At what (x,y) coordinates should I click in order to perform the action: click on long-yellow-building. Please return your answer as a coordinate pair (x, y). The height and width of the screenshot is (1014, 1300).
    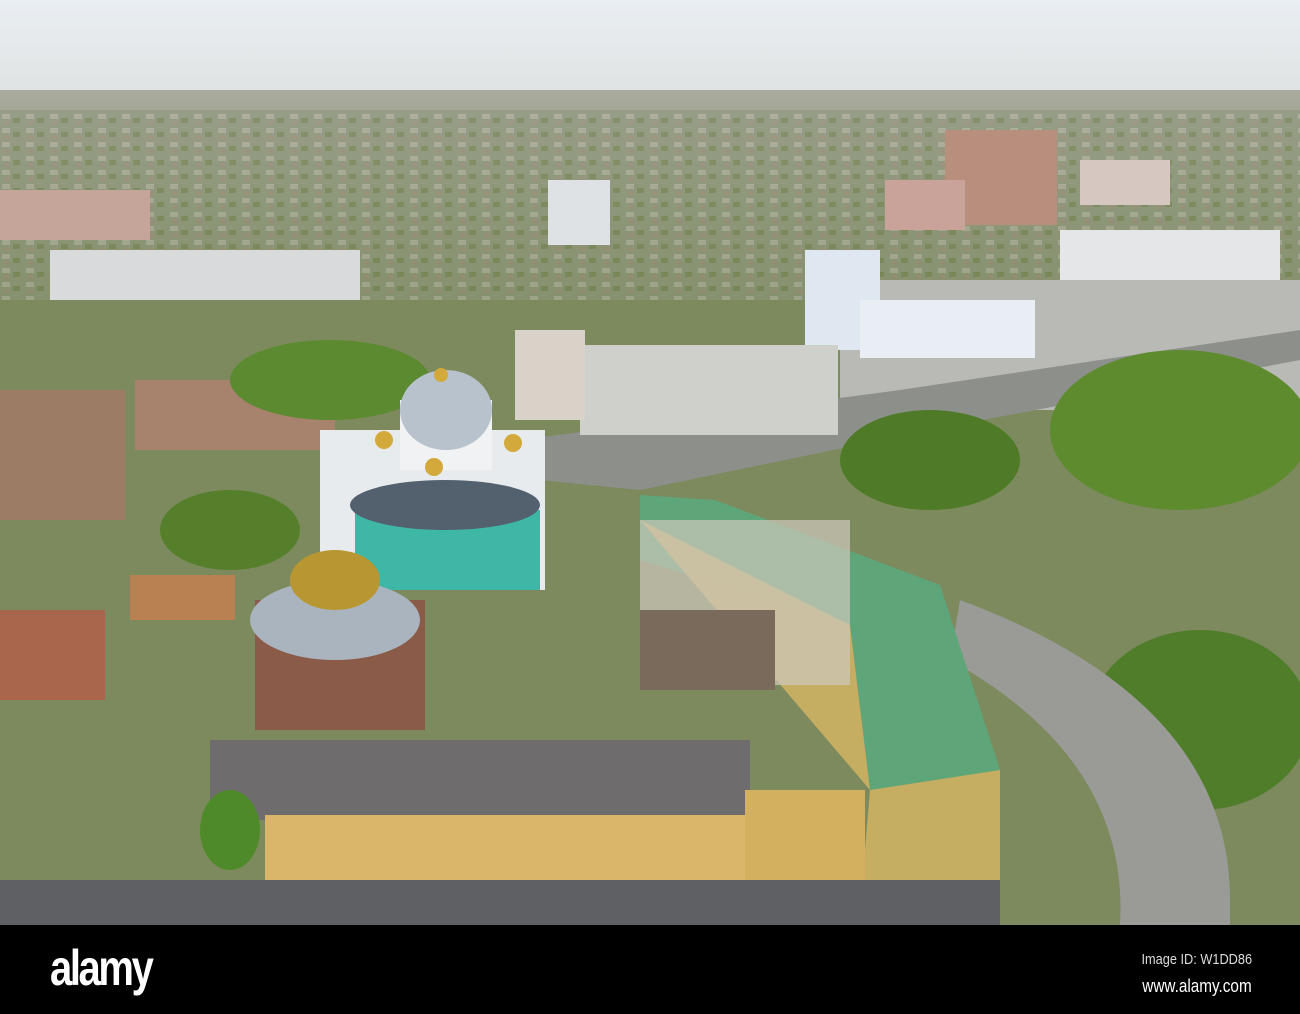
    Looking at the image, I should click on (480, 780).